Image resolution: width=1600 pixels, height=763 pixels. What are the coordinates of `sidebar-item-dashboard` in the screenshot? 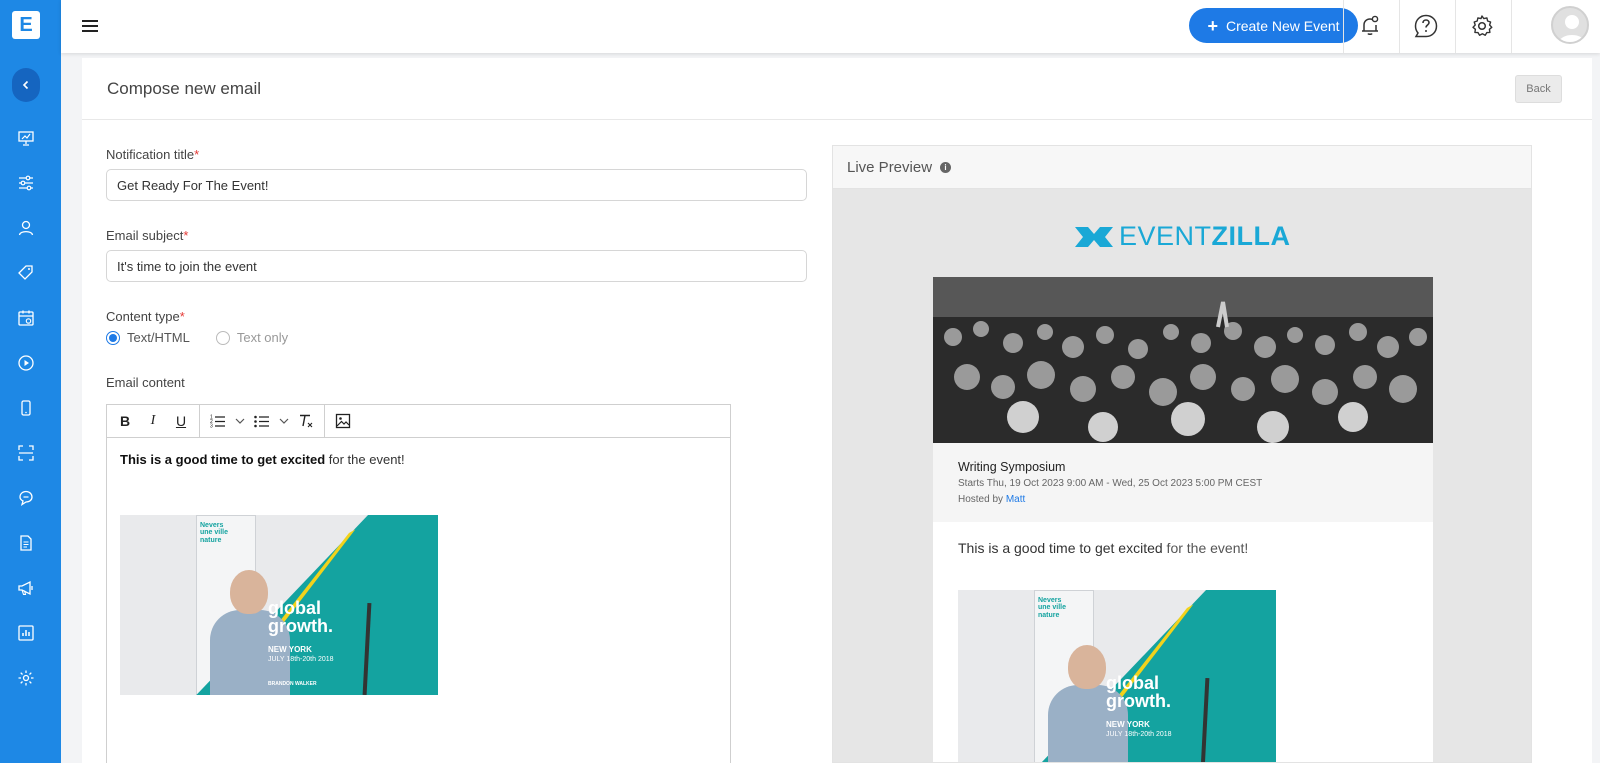 It's located at (26, 138).